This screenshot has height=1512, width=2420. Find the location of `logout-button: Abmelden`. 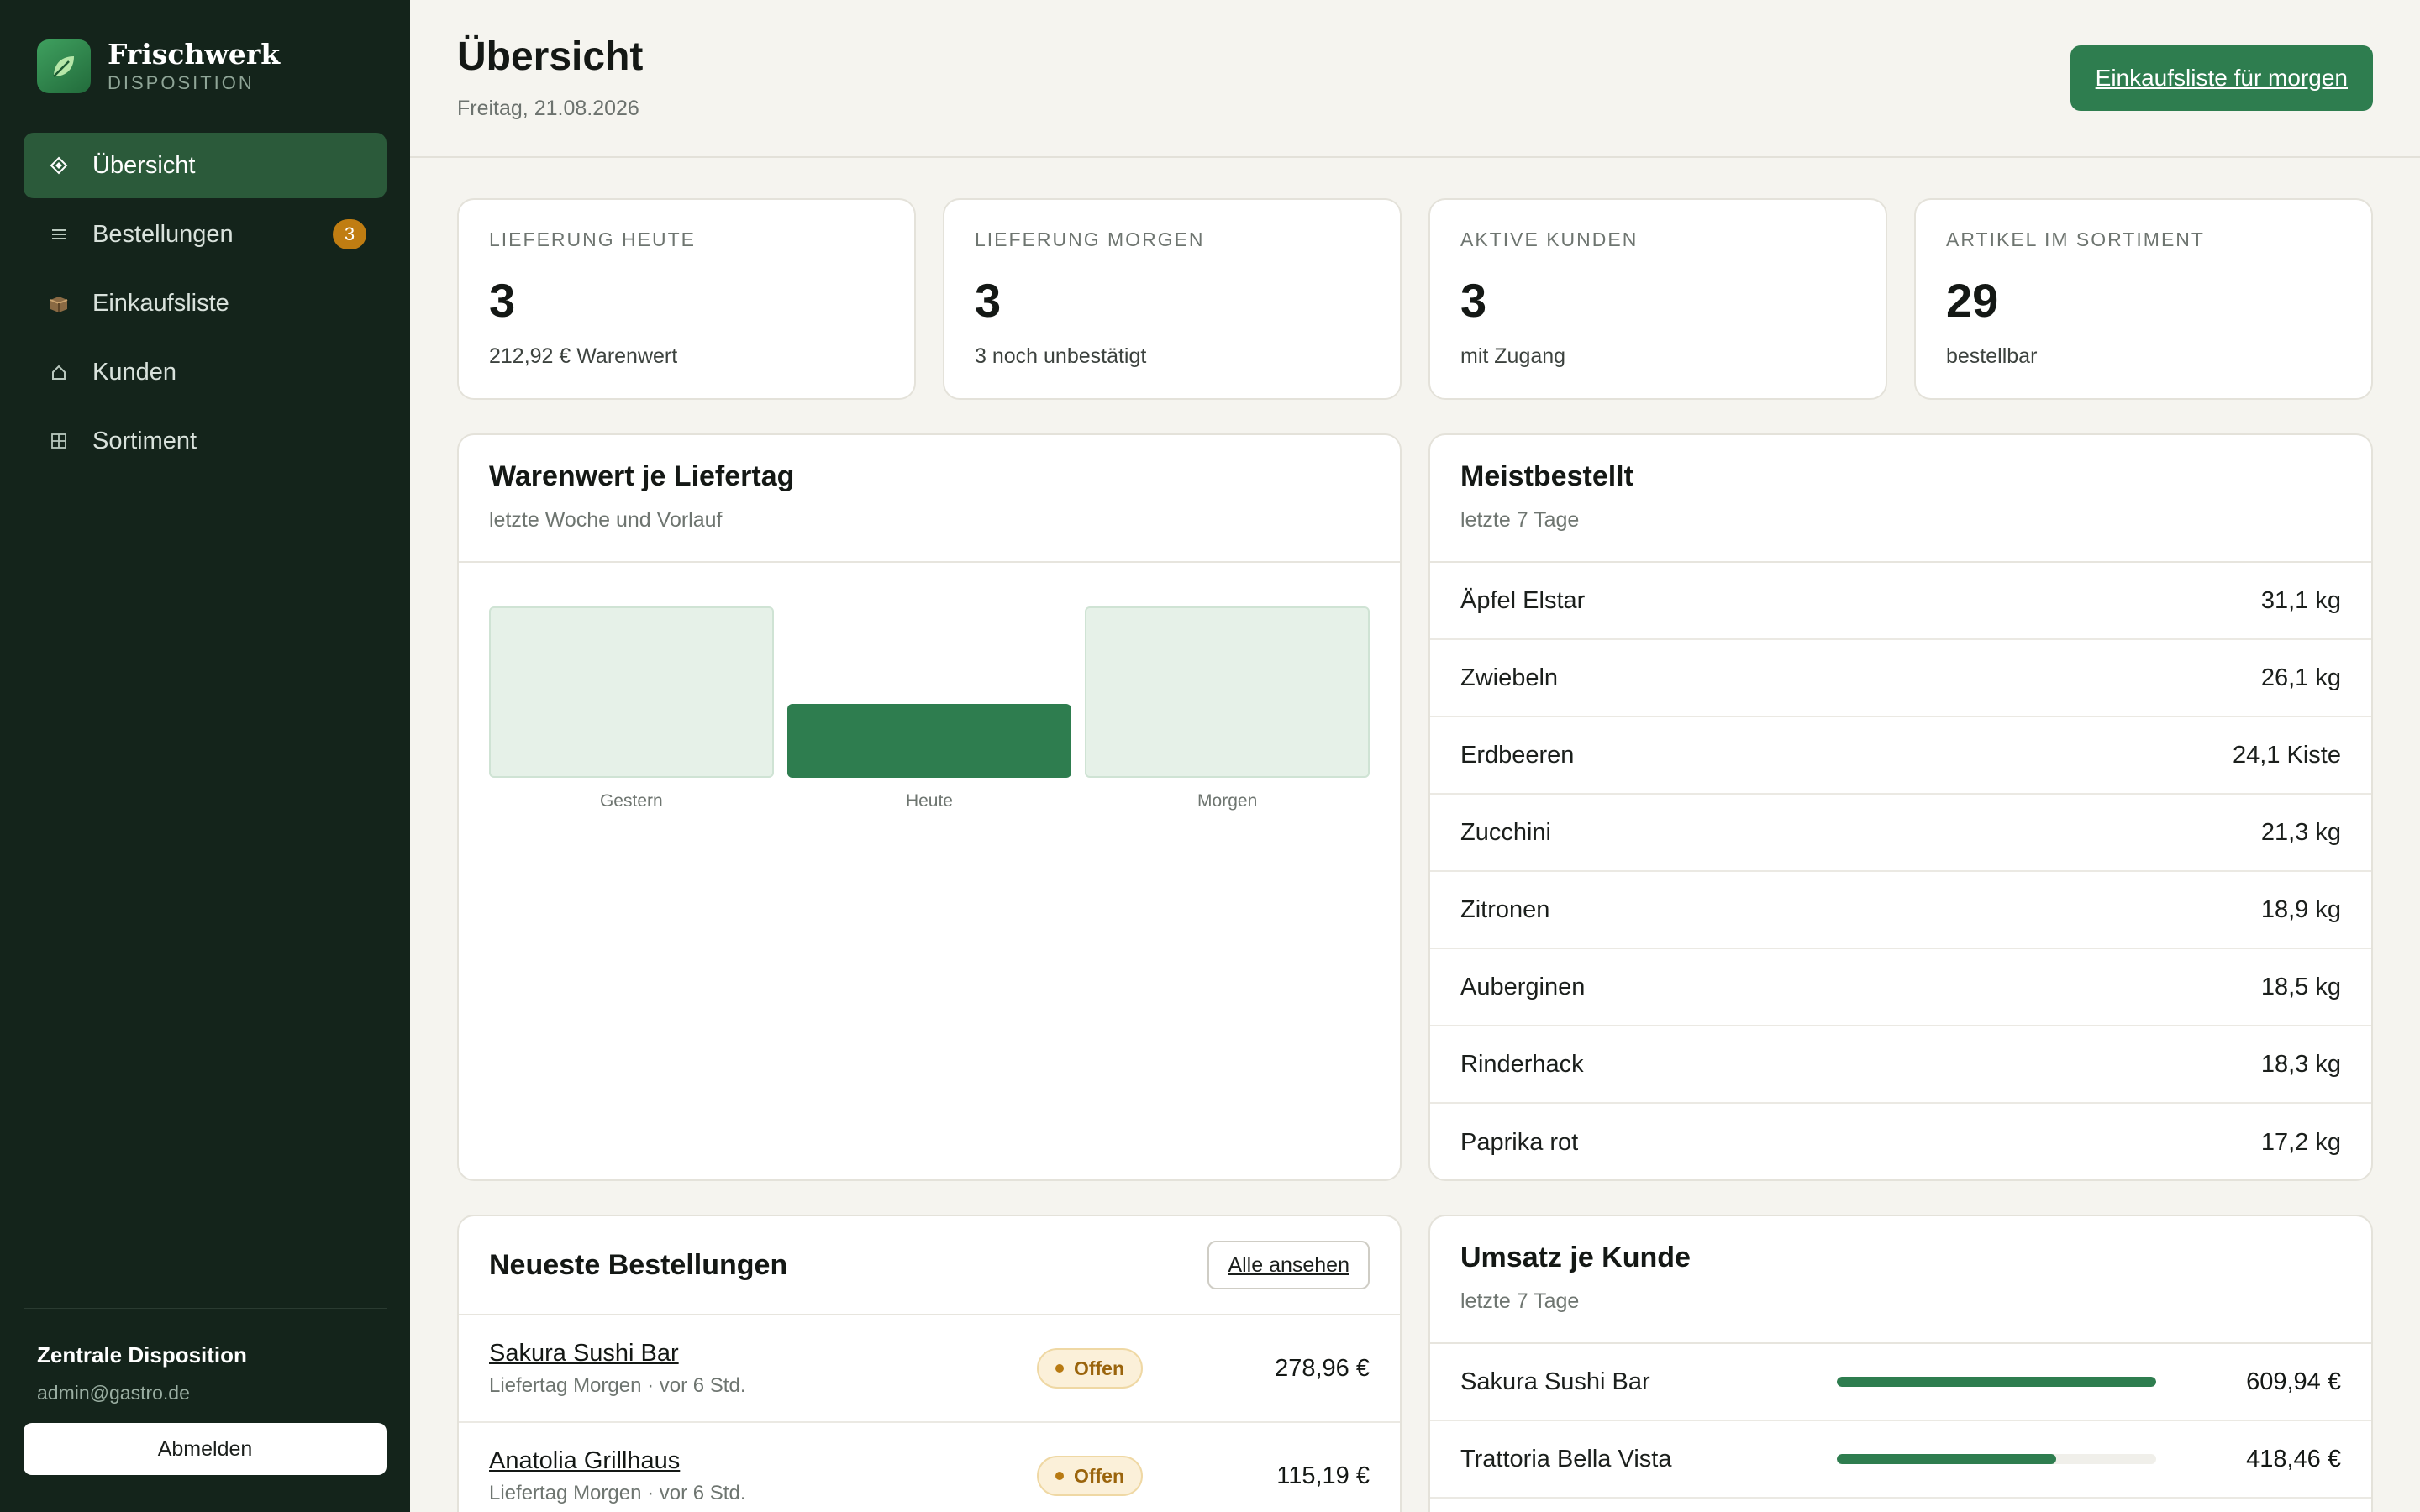

logout-button: Abmelden is located at coordinates (206, 1449).